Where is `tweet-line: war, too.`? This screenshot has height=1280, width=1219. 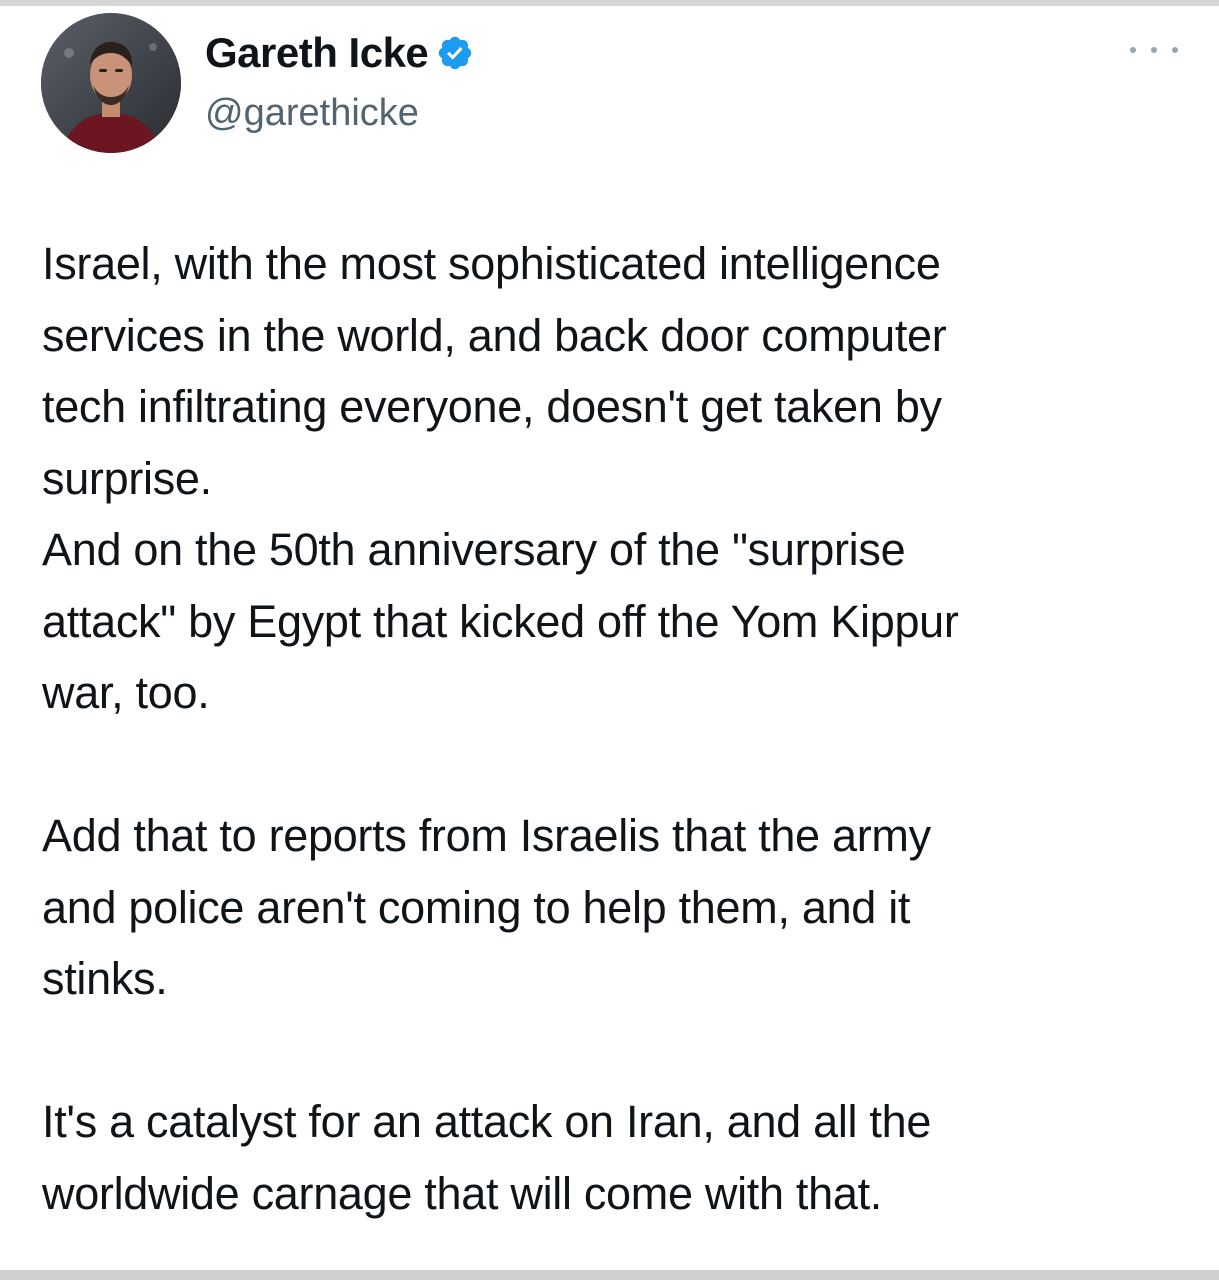 tweet-line: war, too. is located at coordinates (126, 692).